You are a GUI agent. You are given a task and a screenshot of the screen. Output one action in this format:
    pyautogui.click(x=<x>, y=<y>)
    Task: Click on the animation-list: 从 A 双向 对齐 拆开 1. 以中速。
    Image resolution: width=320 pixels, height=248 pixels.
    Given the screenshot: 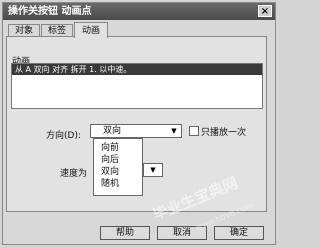 What is the action you would take?
    pyautogui.click(x=137, y=86)
    